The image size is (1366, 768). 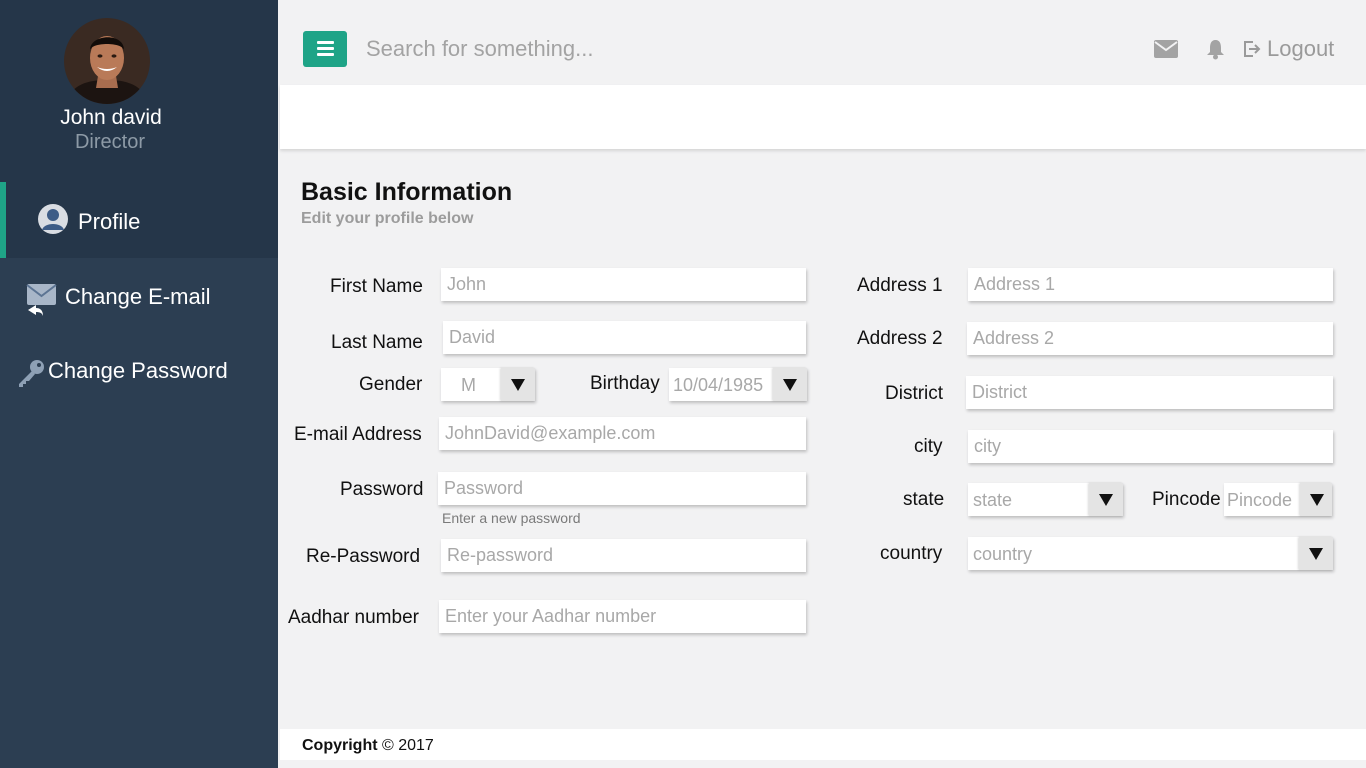 What do you see at coordinates (377, 342) in the screenshot?
I see `last-name-label: Last Name` at bounding box center [377, 342].